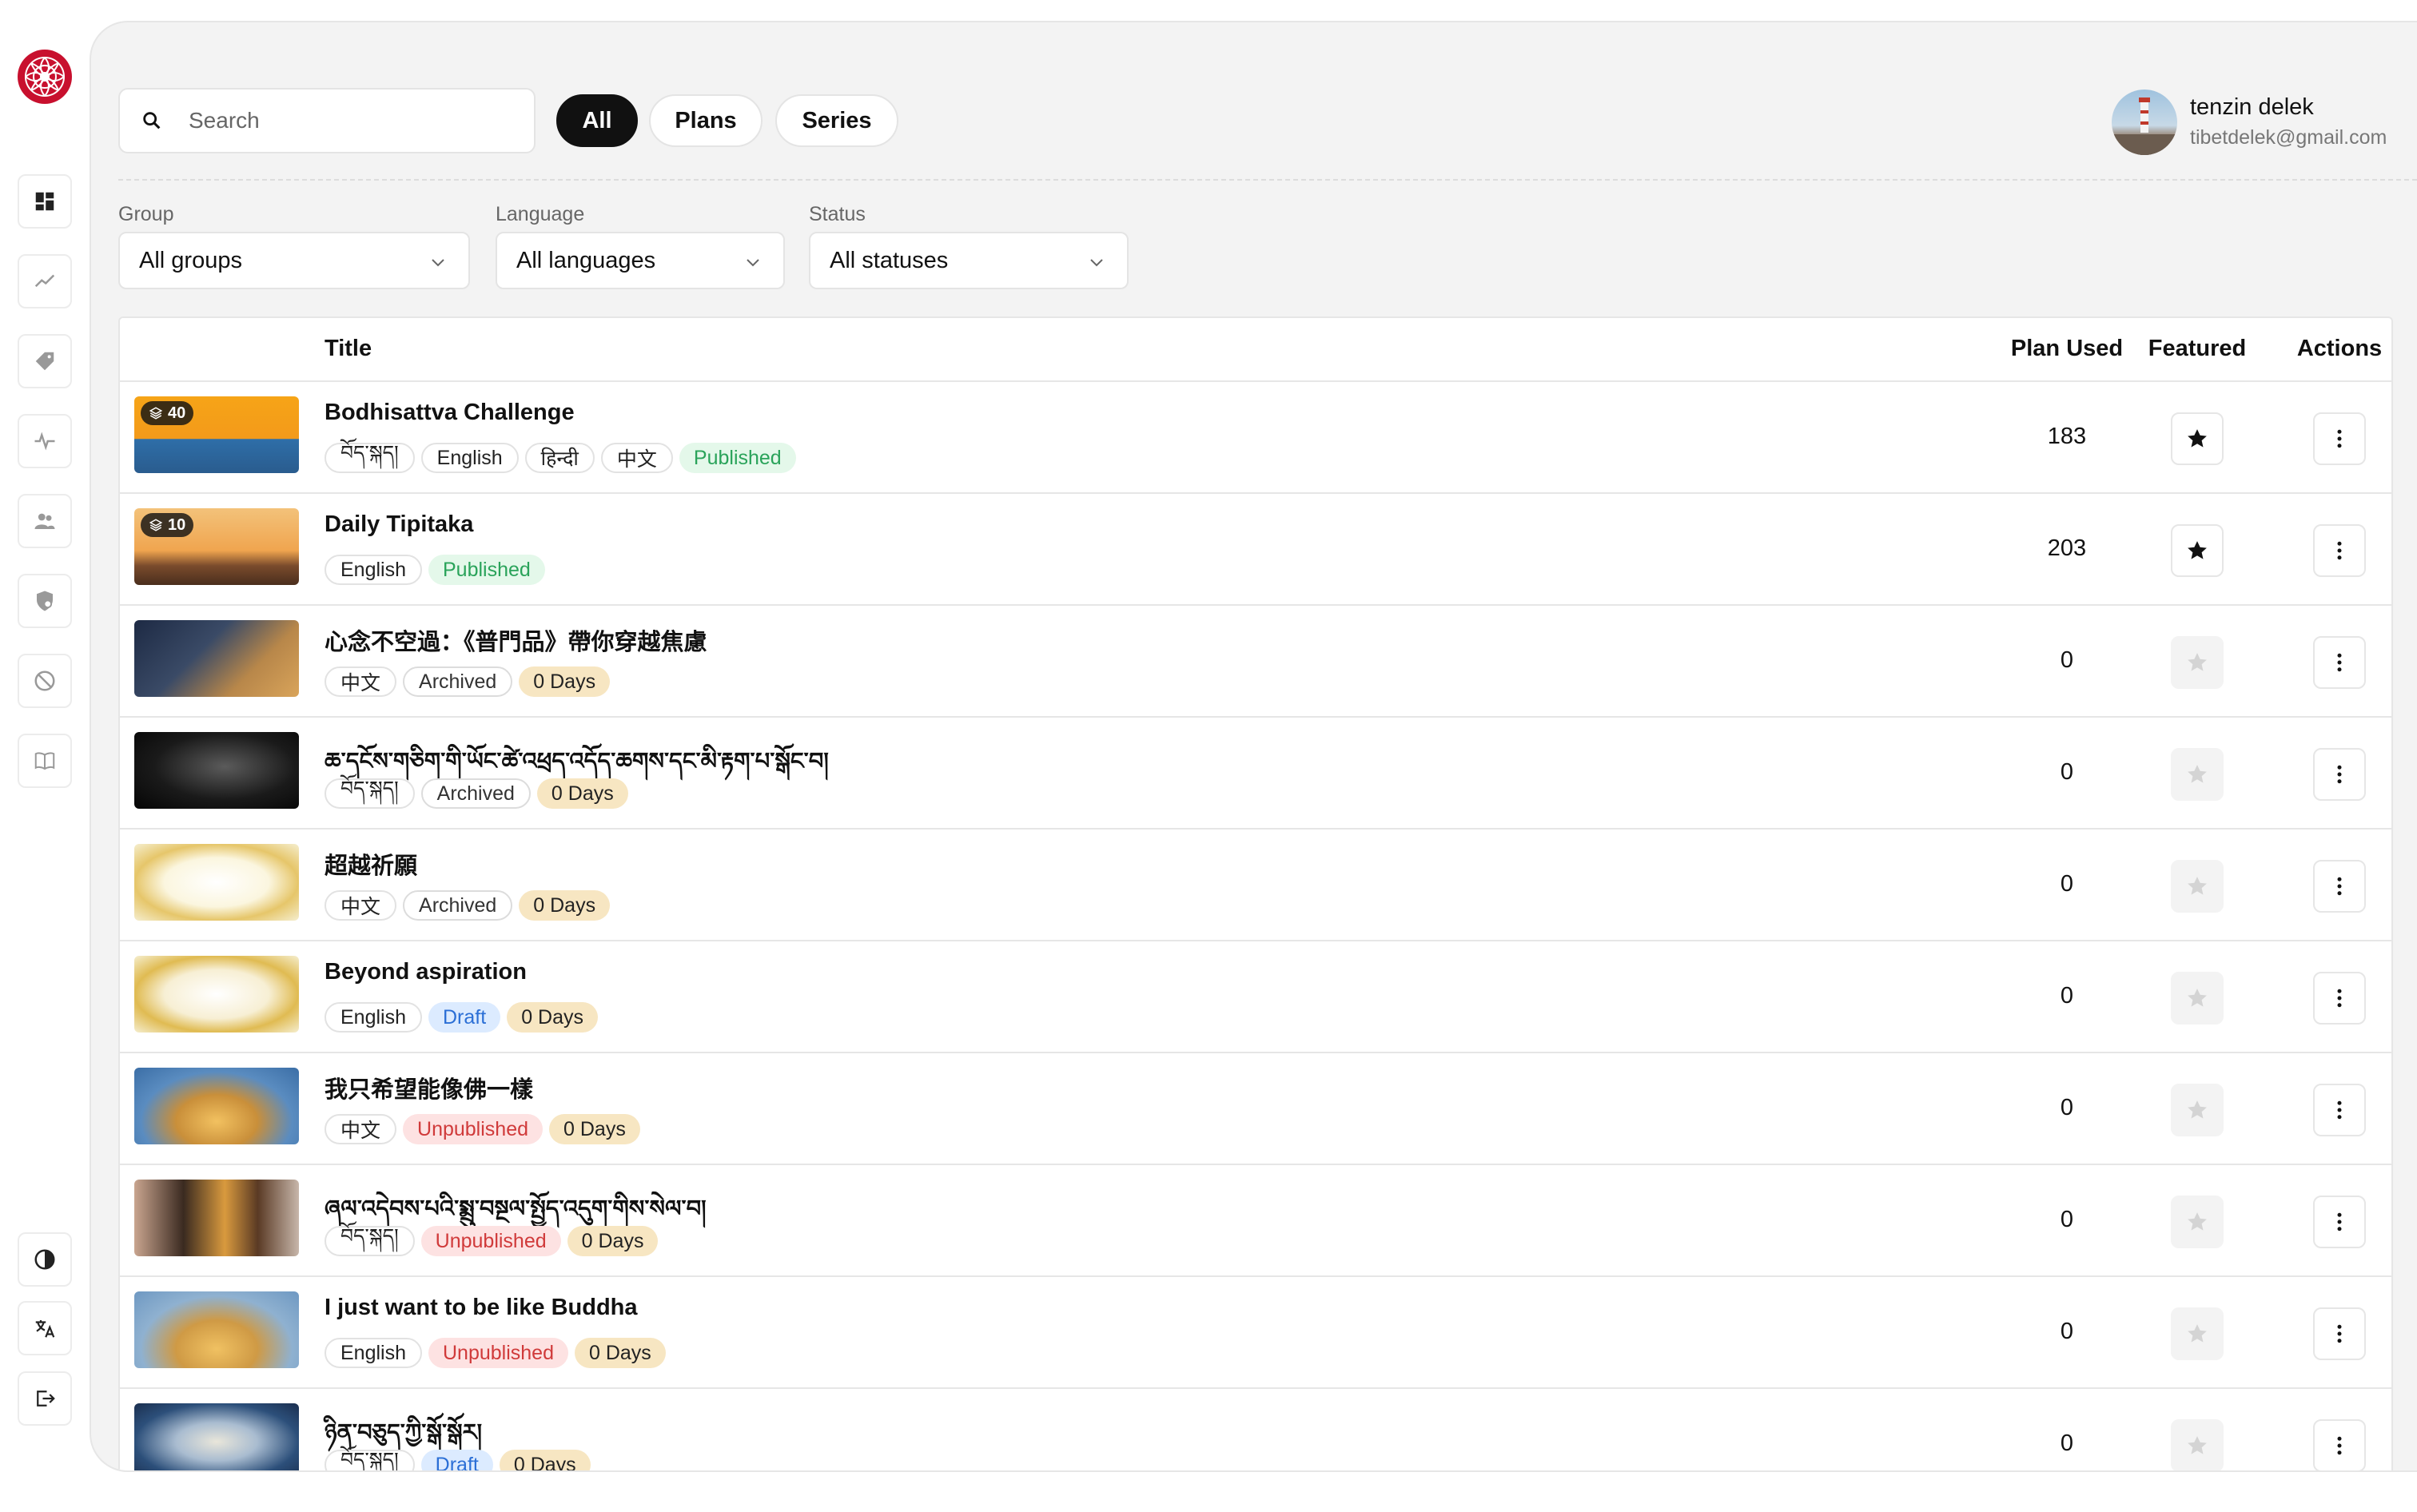 The height and width of the screenshot is (1512, 2417). Describe the element at coordinates (597, 120) in the screenshot. I see `tab-all: All` at that location.